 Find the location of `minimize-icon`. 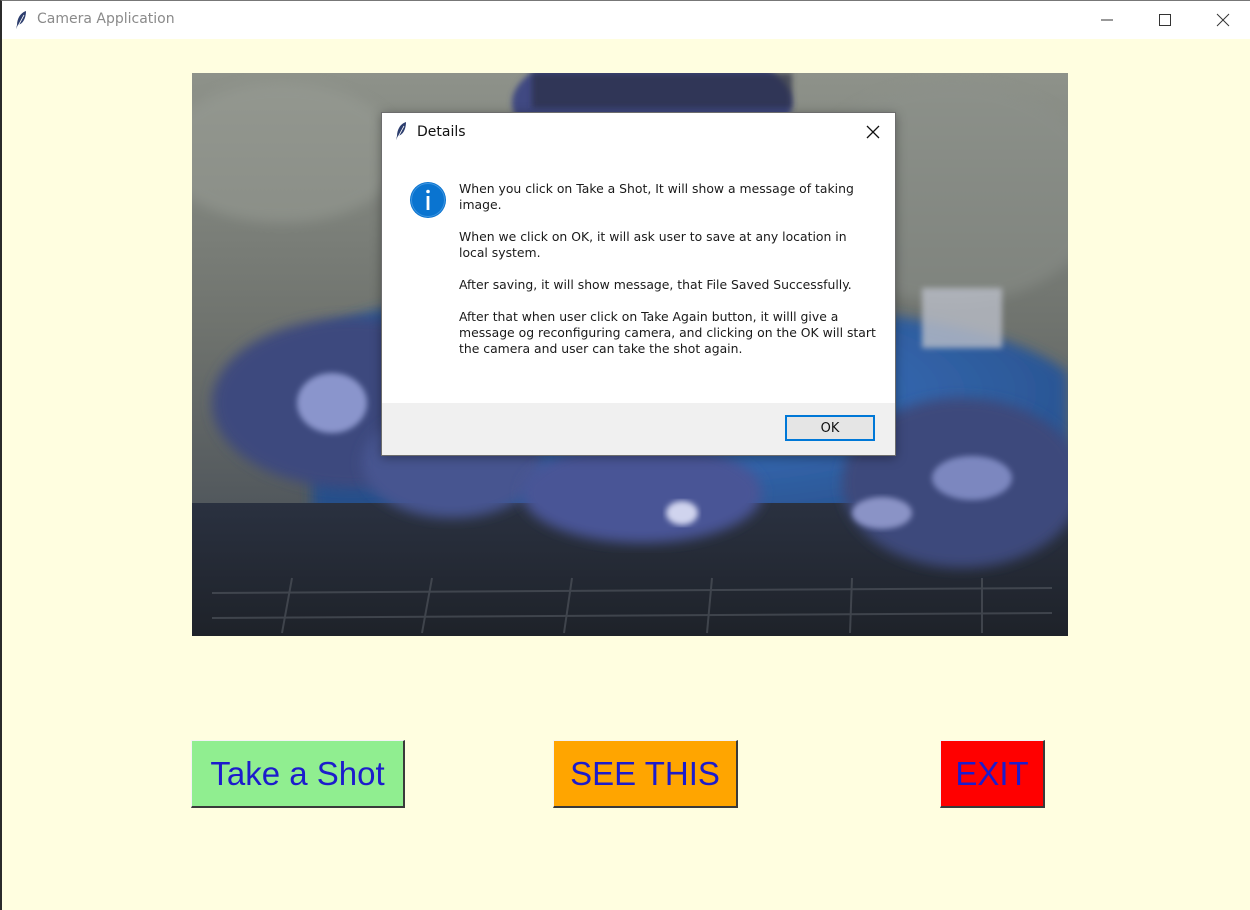

minimize-icon is located at coordinates (1107, 20).